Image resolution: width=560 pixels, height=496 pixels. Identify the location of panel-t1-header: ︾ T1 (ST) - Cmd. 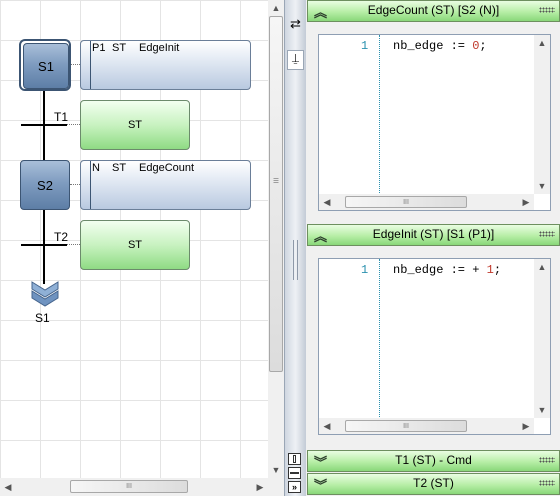
(433, 461).